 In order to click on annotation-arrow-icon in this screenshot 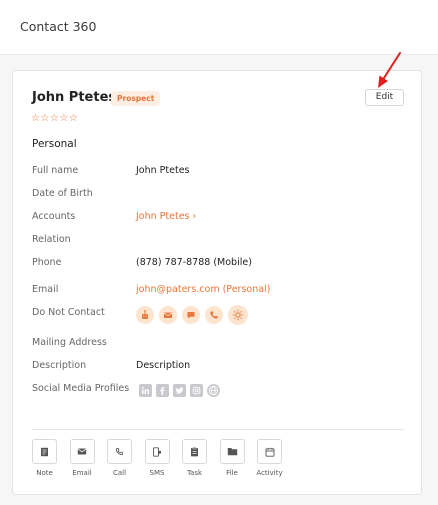, I will do `click(389, 70)`.